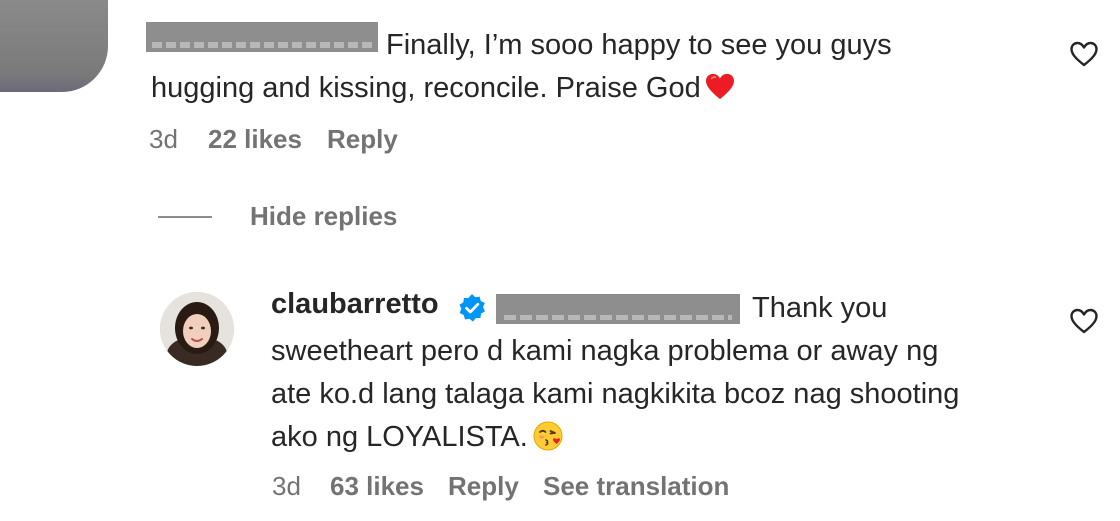 This screenshot has width=1120, height=521. I want to click on avatar, so click(54, 46).